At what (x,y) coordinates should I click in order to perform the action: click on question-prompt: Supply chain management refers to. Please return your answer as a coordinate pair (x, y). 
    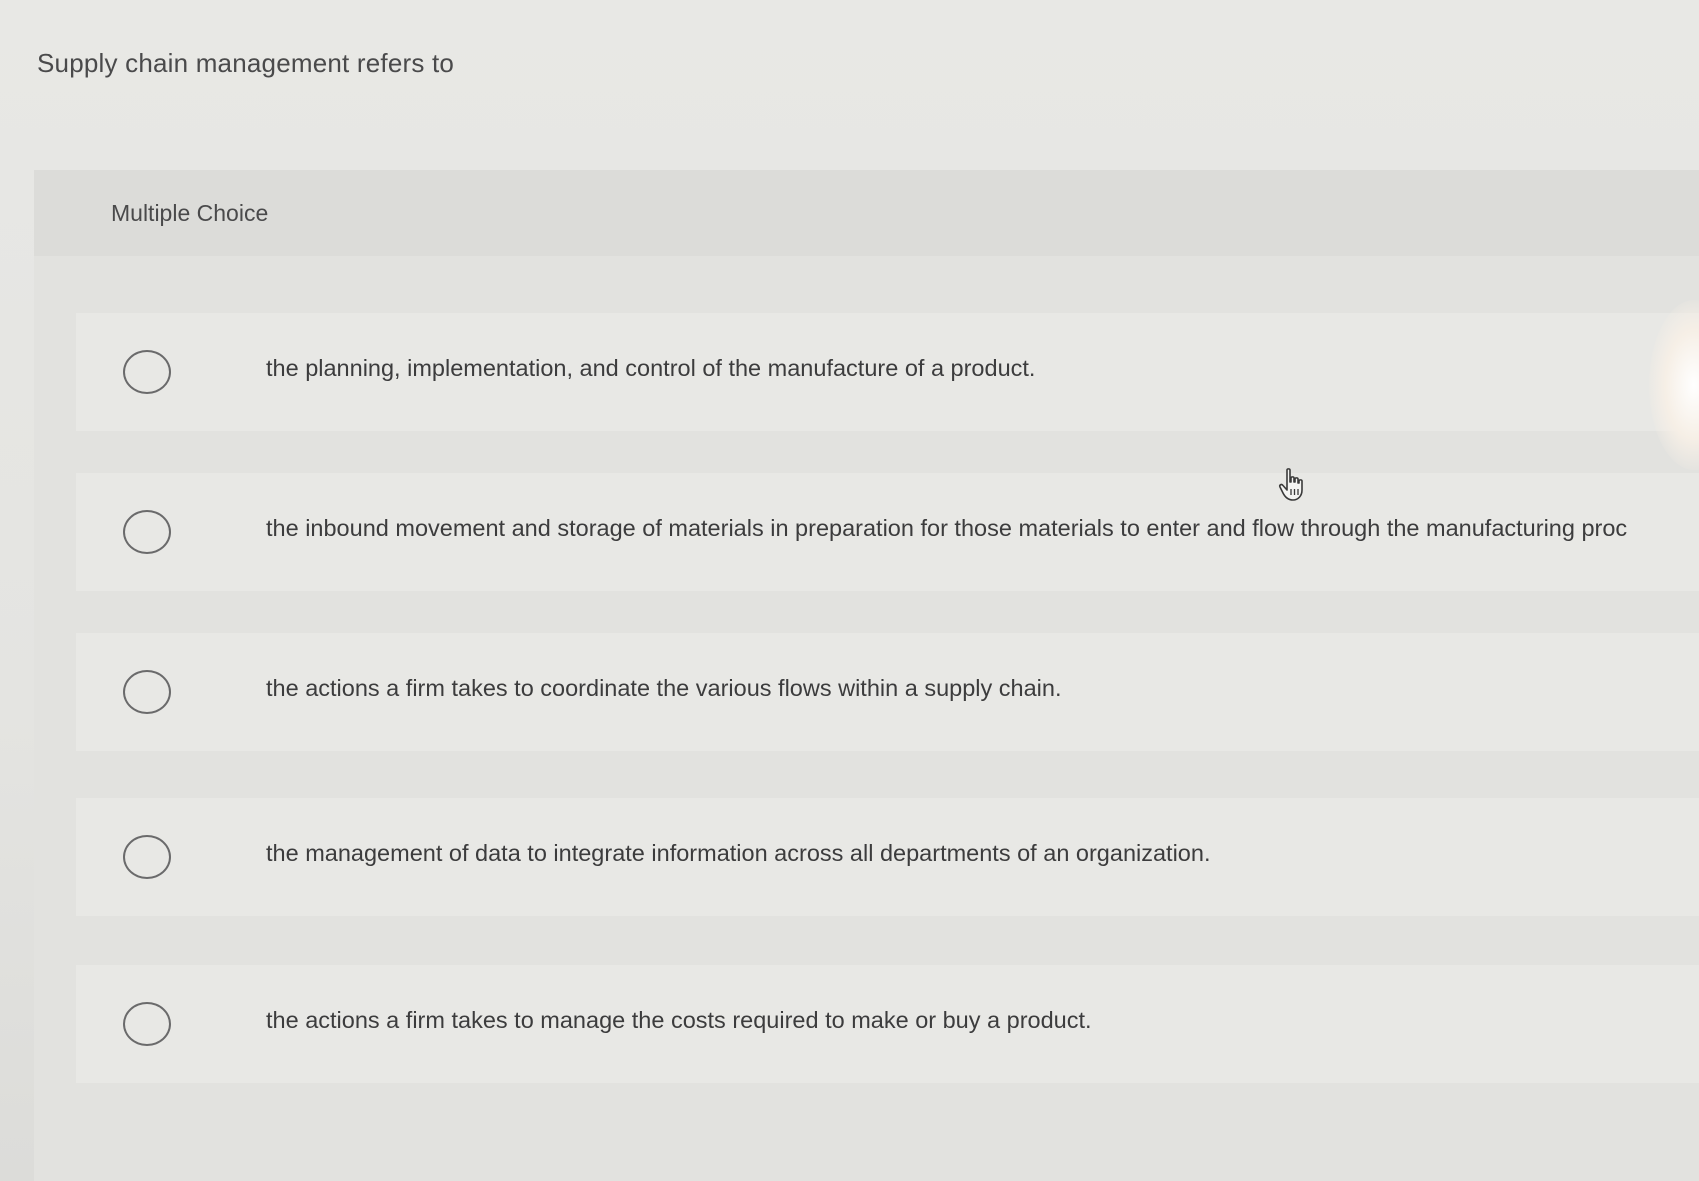
    Looking at the image, I should click on (246, 63).